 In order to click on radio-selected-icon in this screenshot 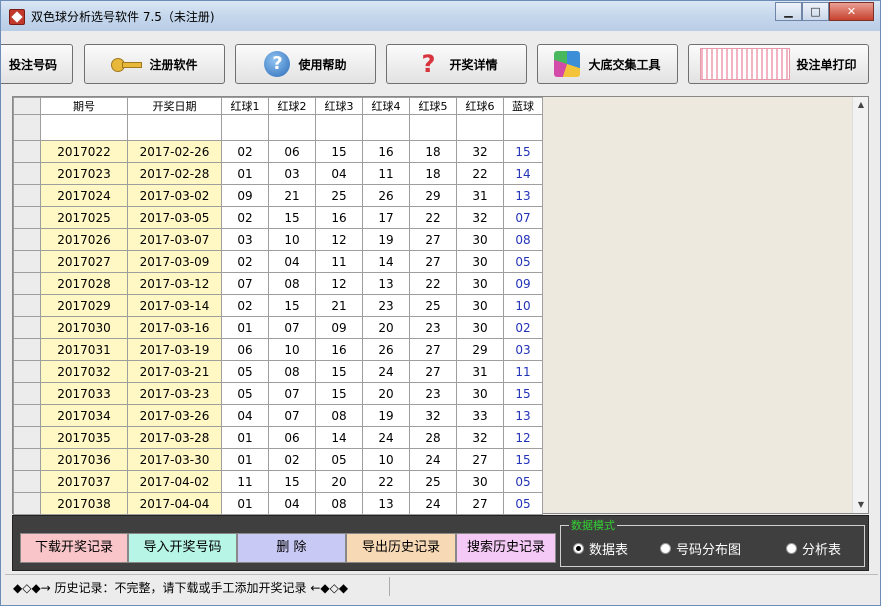, I will do `click(578, 548)`.